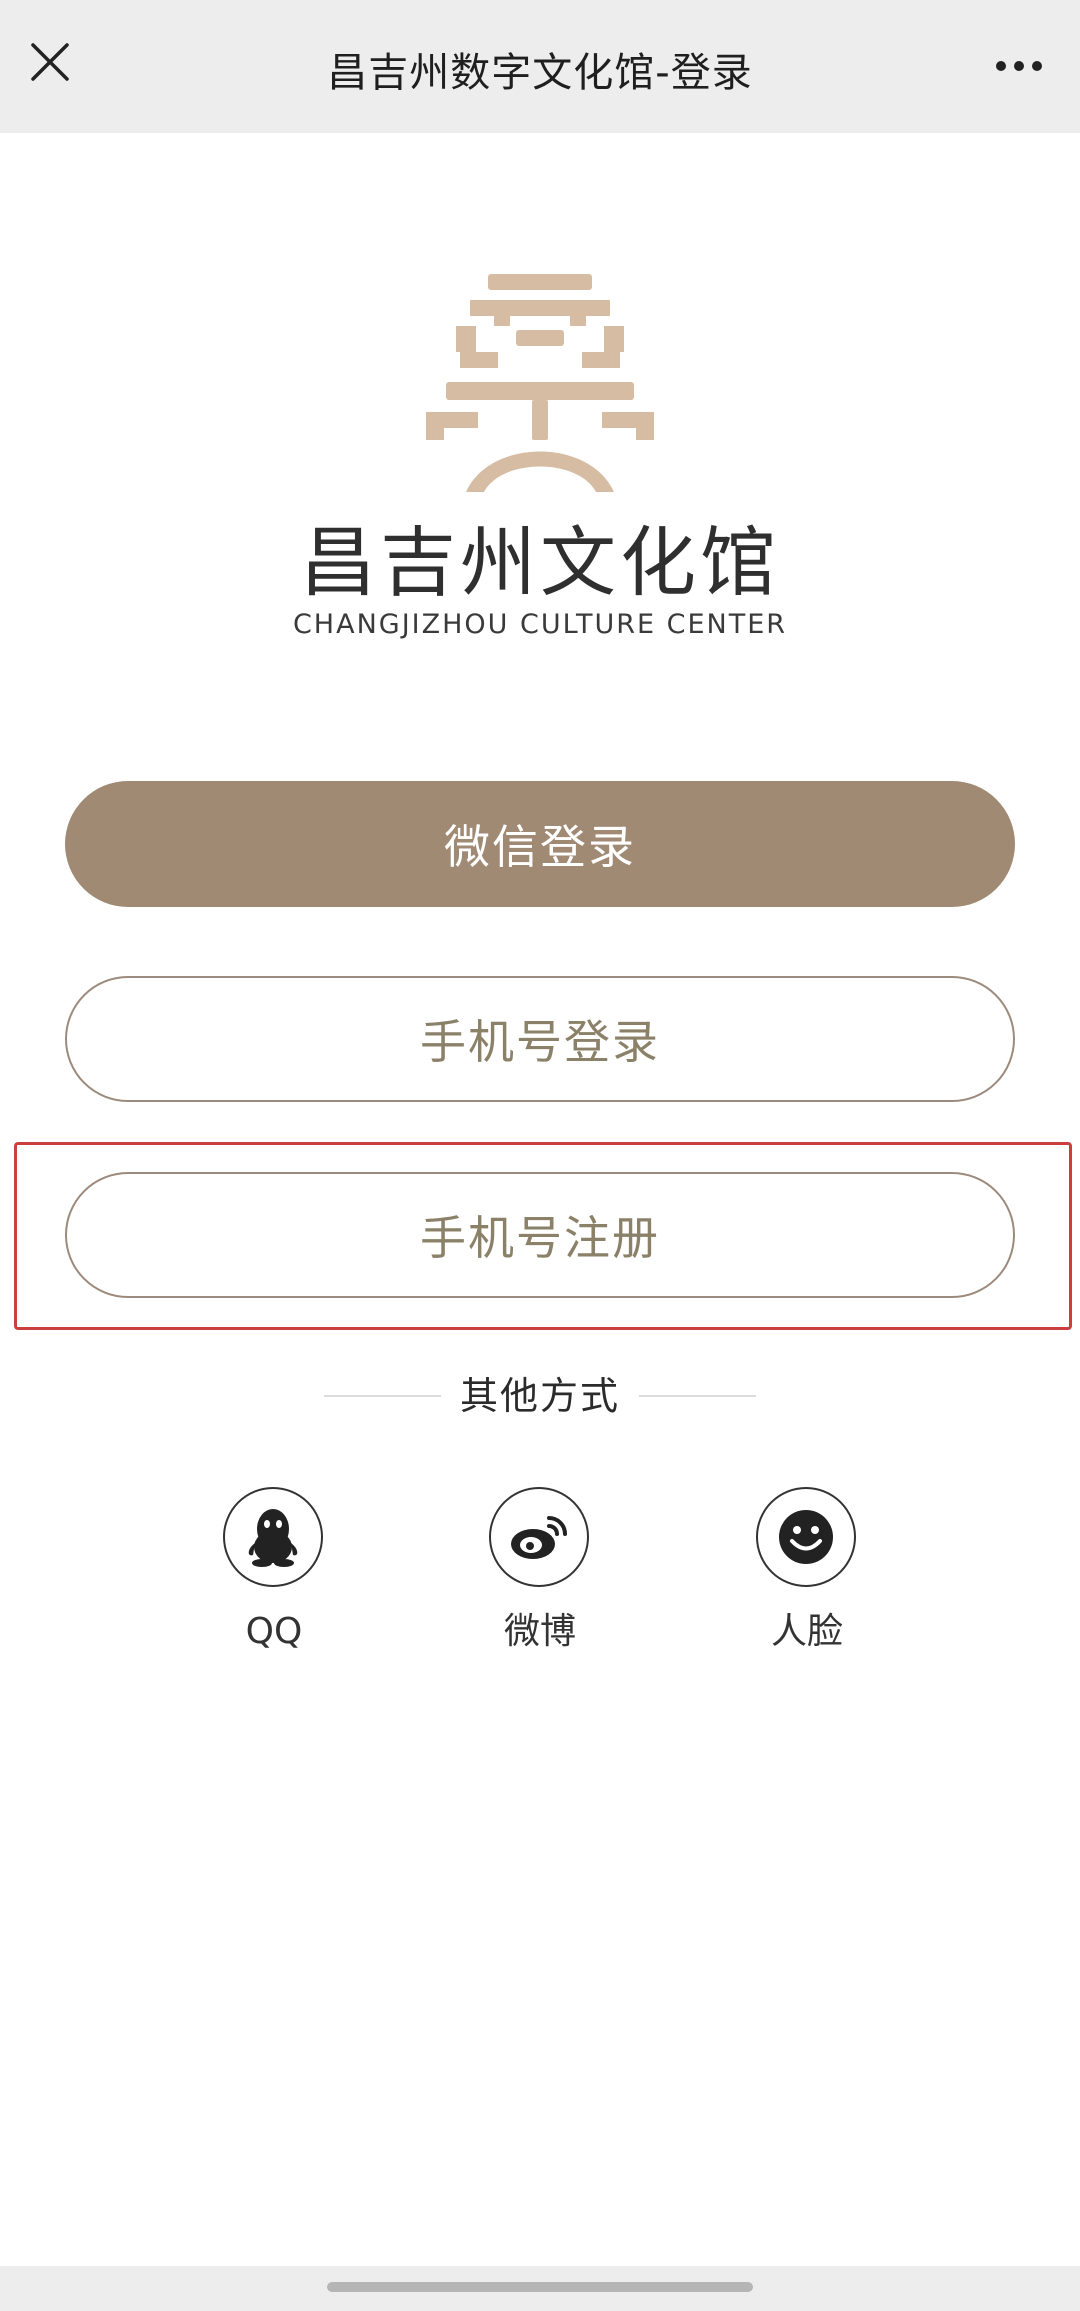  What do you see at coordinates (540, 624) in the screenshot?
I see `logo-name-en: CHANGJIZHOU CULTURE CENTER` at bounding box center [540, 624].